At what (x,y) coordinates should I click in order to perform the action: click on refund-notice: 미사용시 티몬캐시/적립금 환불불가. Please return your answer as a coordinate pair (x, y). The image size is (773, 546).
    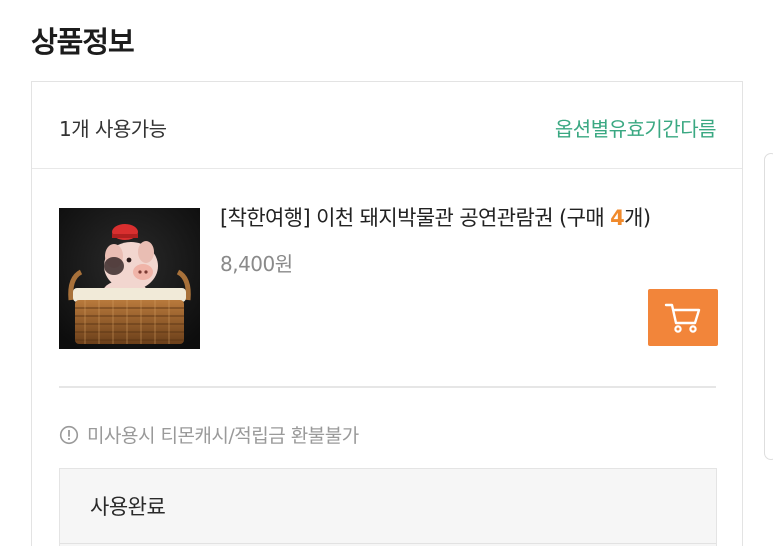
    Looking at the image, I should click on (209, 434).